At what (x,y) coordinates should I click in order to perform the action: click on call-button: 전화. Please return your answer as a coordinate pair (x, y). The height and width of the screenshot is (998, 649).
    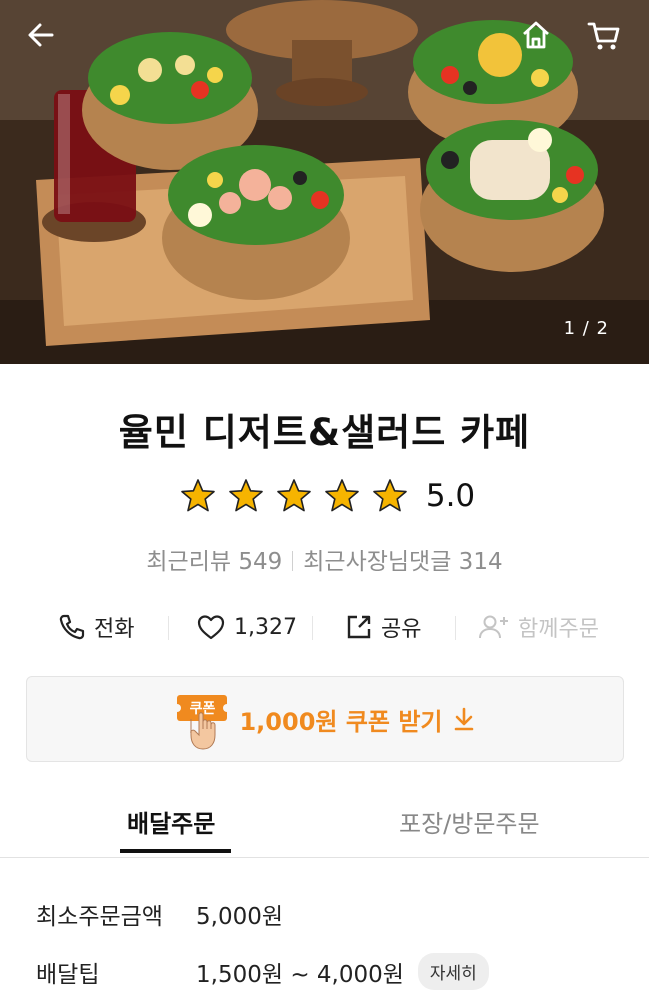
    Looking at the image, I should click on (96, 627).